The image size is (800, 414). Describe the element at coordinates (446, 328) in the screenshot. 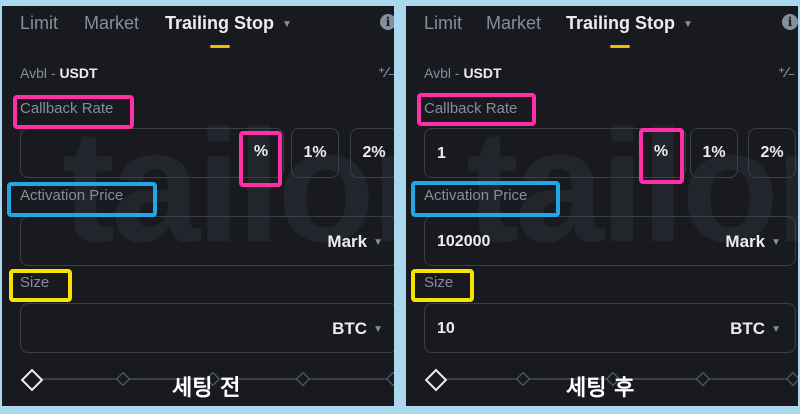

I see `size-value: 10` at that location.